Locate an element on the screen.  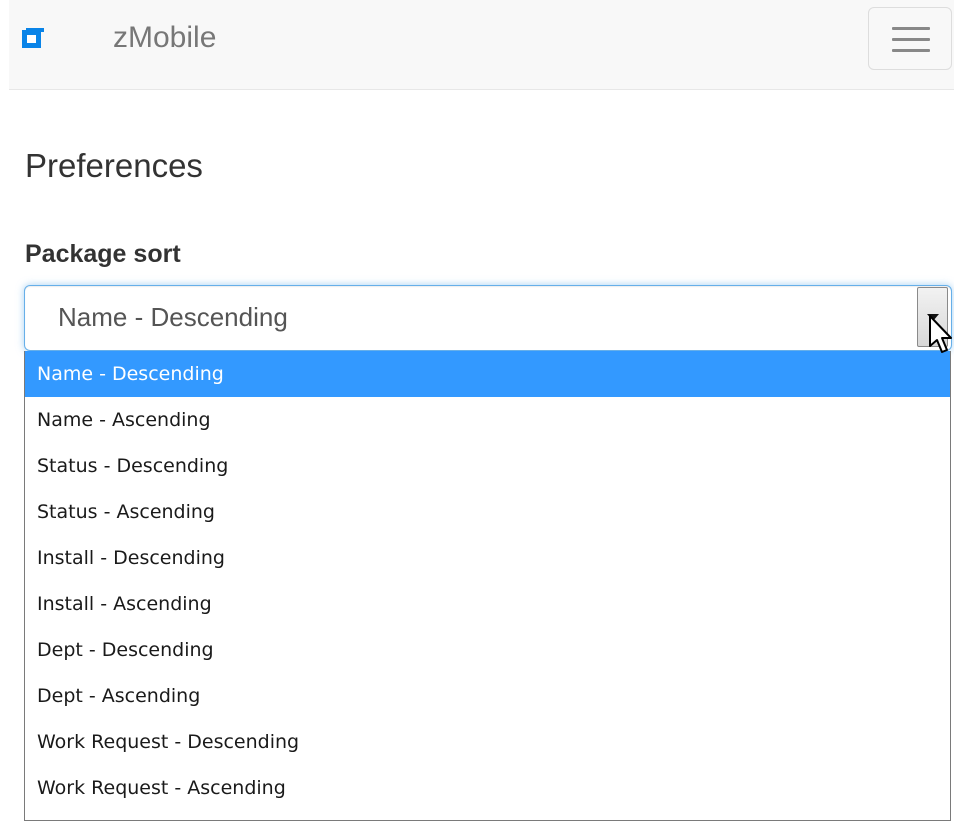
dropdown-option: Install - Descending is located at coordinates (487, 558).